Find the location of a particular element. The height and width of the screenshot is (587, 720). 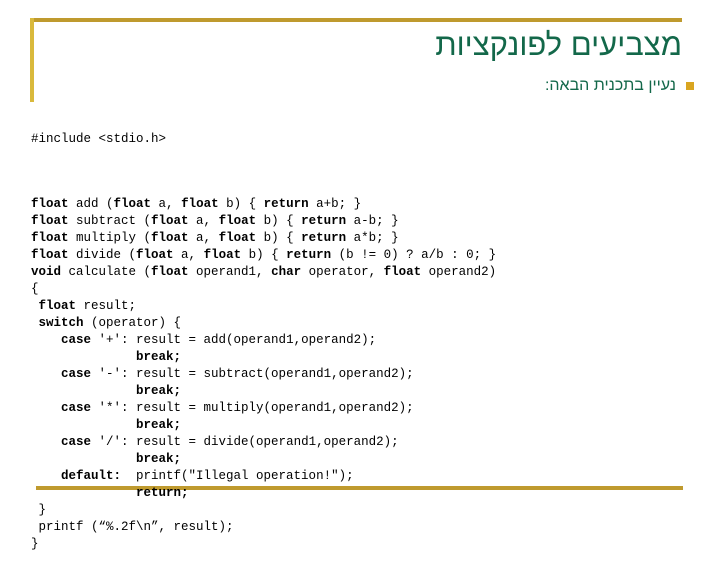

code-text: subtract ( is located at coordinates (110, 221).